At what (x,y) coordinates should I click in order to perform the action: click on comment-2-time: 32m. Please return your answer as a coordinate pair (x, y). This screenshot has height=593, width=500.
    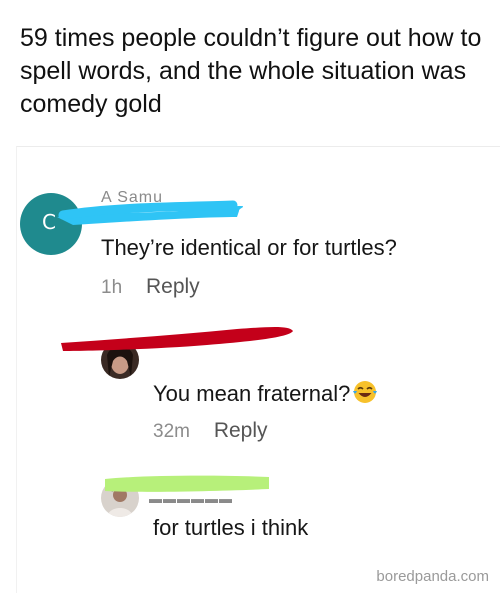
    Looking at the image, I should click on (171, 431).